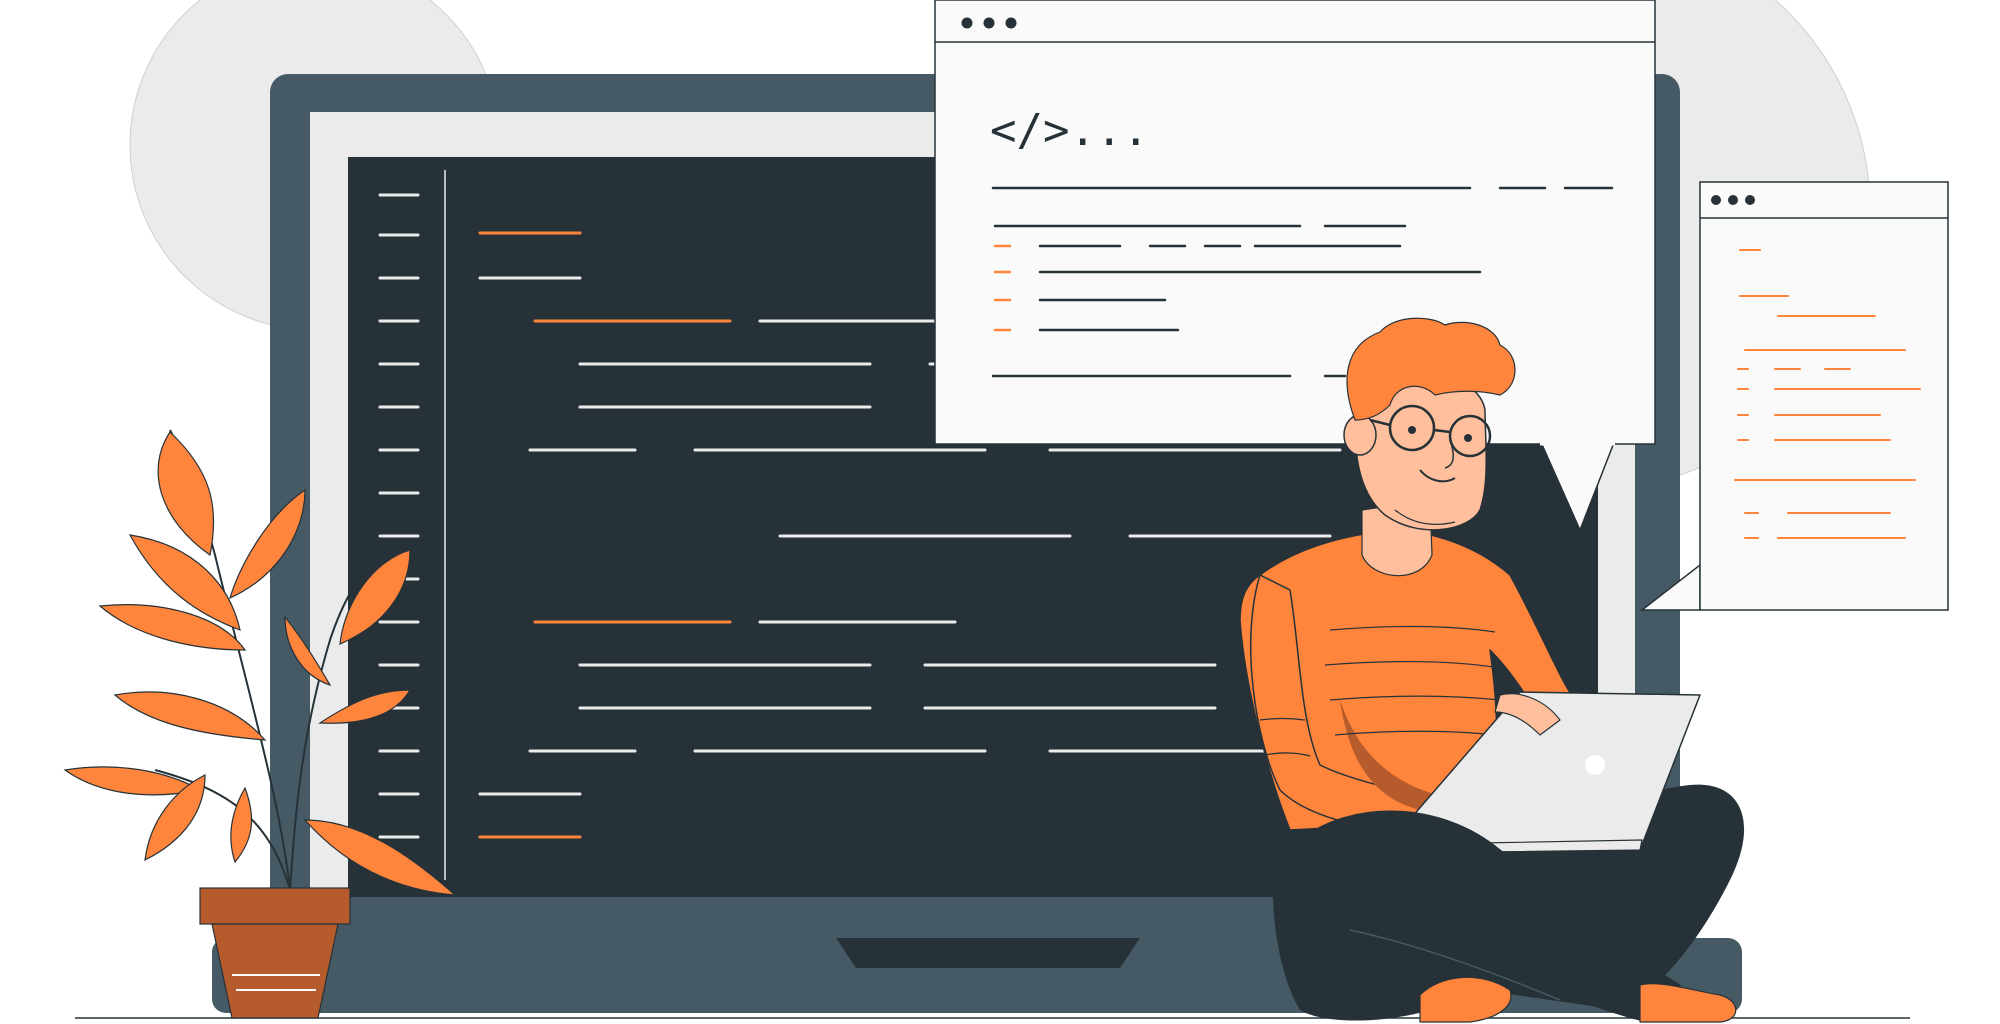  I want to click on apple-like-logo-icon, so click(1595, 765).